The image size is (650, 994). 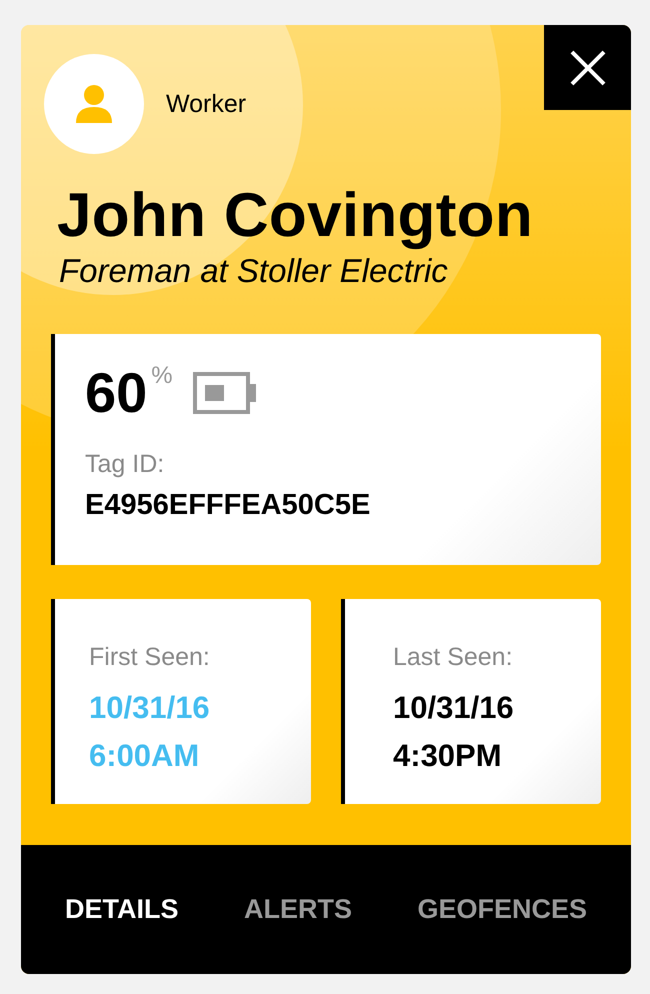 What do you see at coordinates (206, 104) in the screenshot?
I see `role-label: Worker` at bounding box center [206, 104].